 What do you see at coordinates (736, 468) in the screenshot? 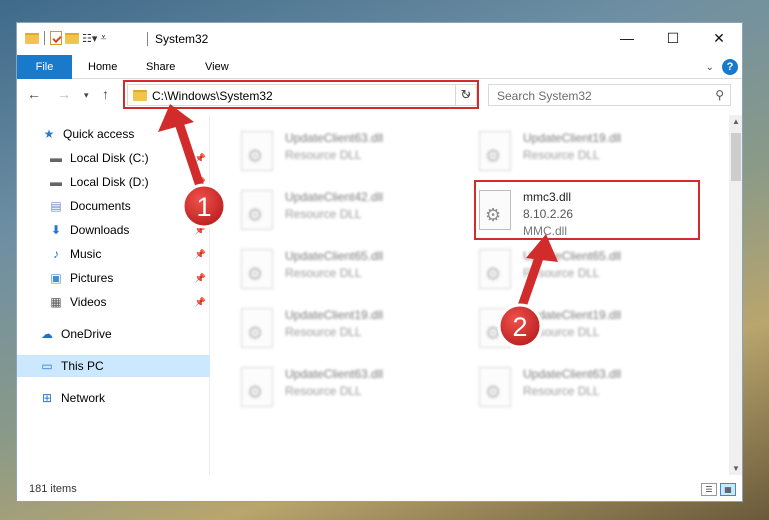
I see `scroll-down-icon: ▼` at bounding box center [736, 468].